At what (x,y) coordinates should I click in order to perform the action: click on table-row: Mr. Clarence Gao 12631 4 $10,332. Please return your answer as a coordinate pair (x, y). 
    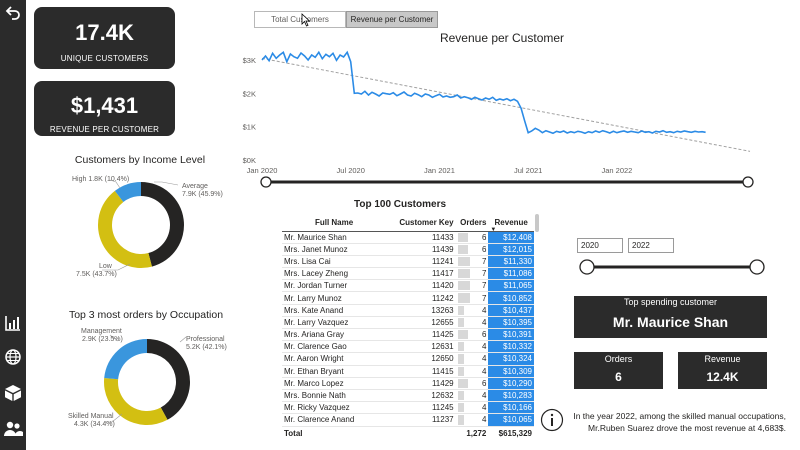
    Looking at the image, I should click on (408, 347).